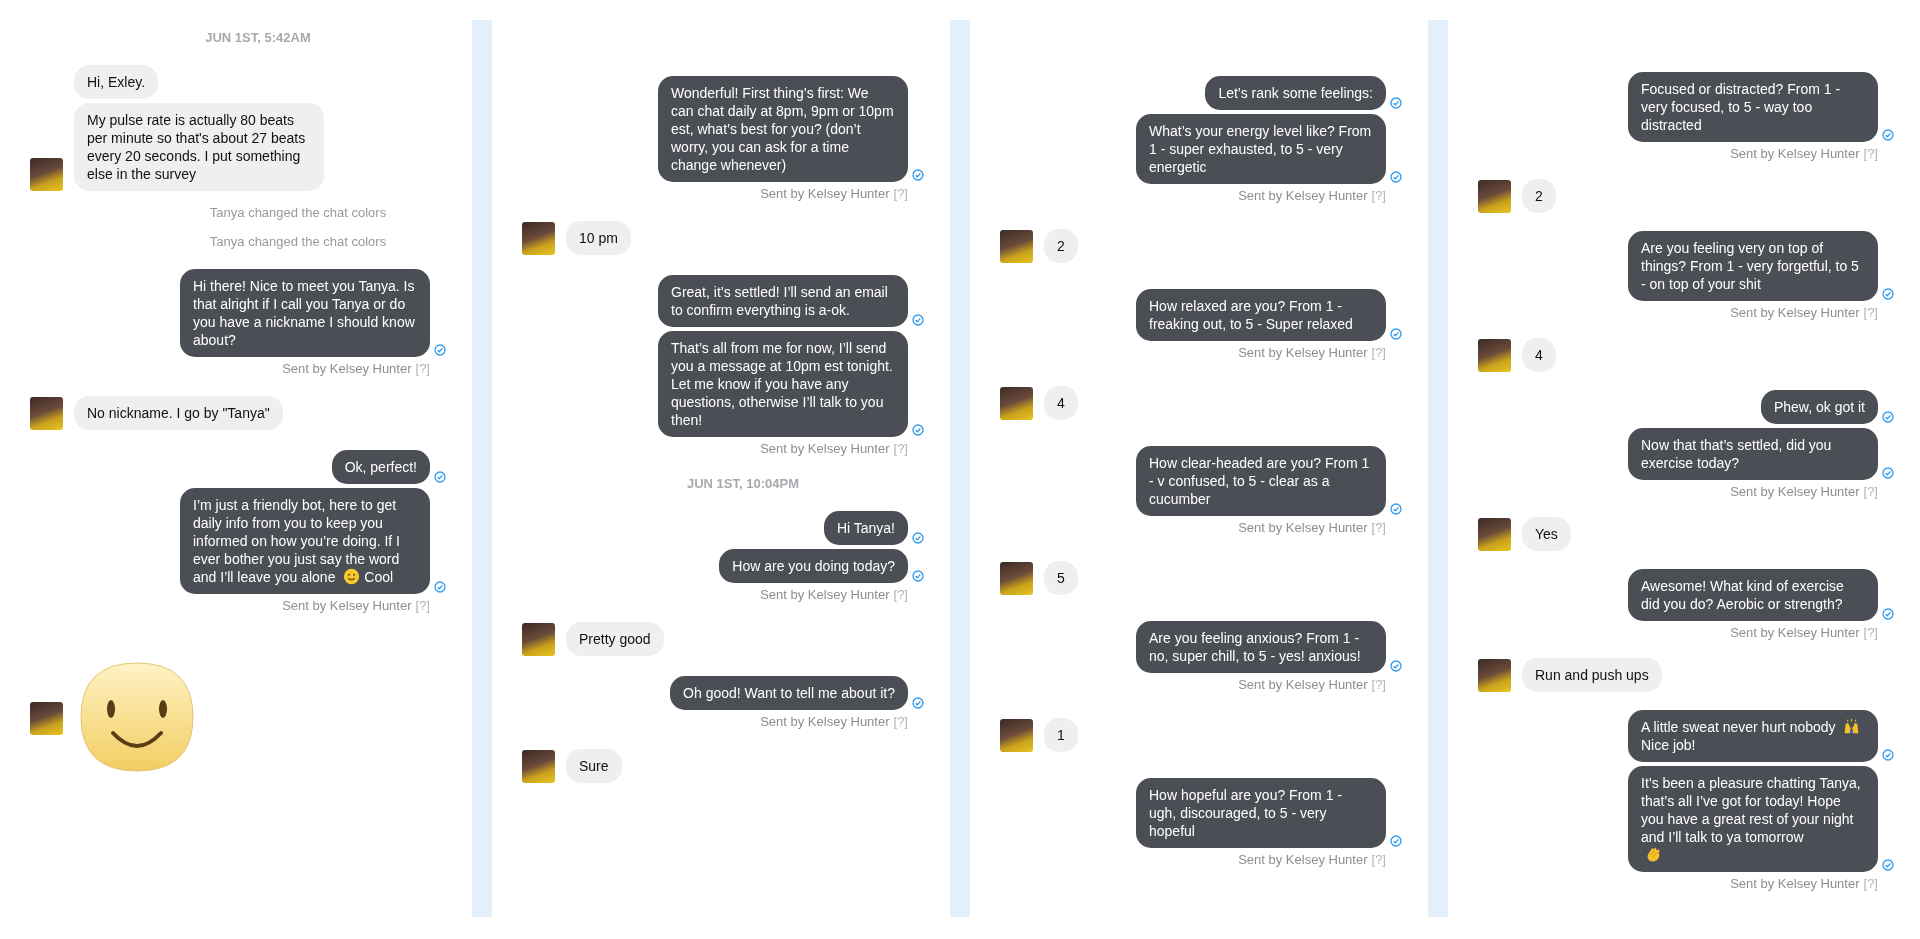  What do you see at coordinates (1261, 315) in the screenshot?
I see `message-bubble: How relaxed are you? From 1 - freaking out, to 5 - Super relaxed` at bounding box center [1261, 315].